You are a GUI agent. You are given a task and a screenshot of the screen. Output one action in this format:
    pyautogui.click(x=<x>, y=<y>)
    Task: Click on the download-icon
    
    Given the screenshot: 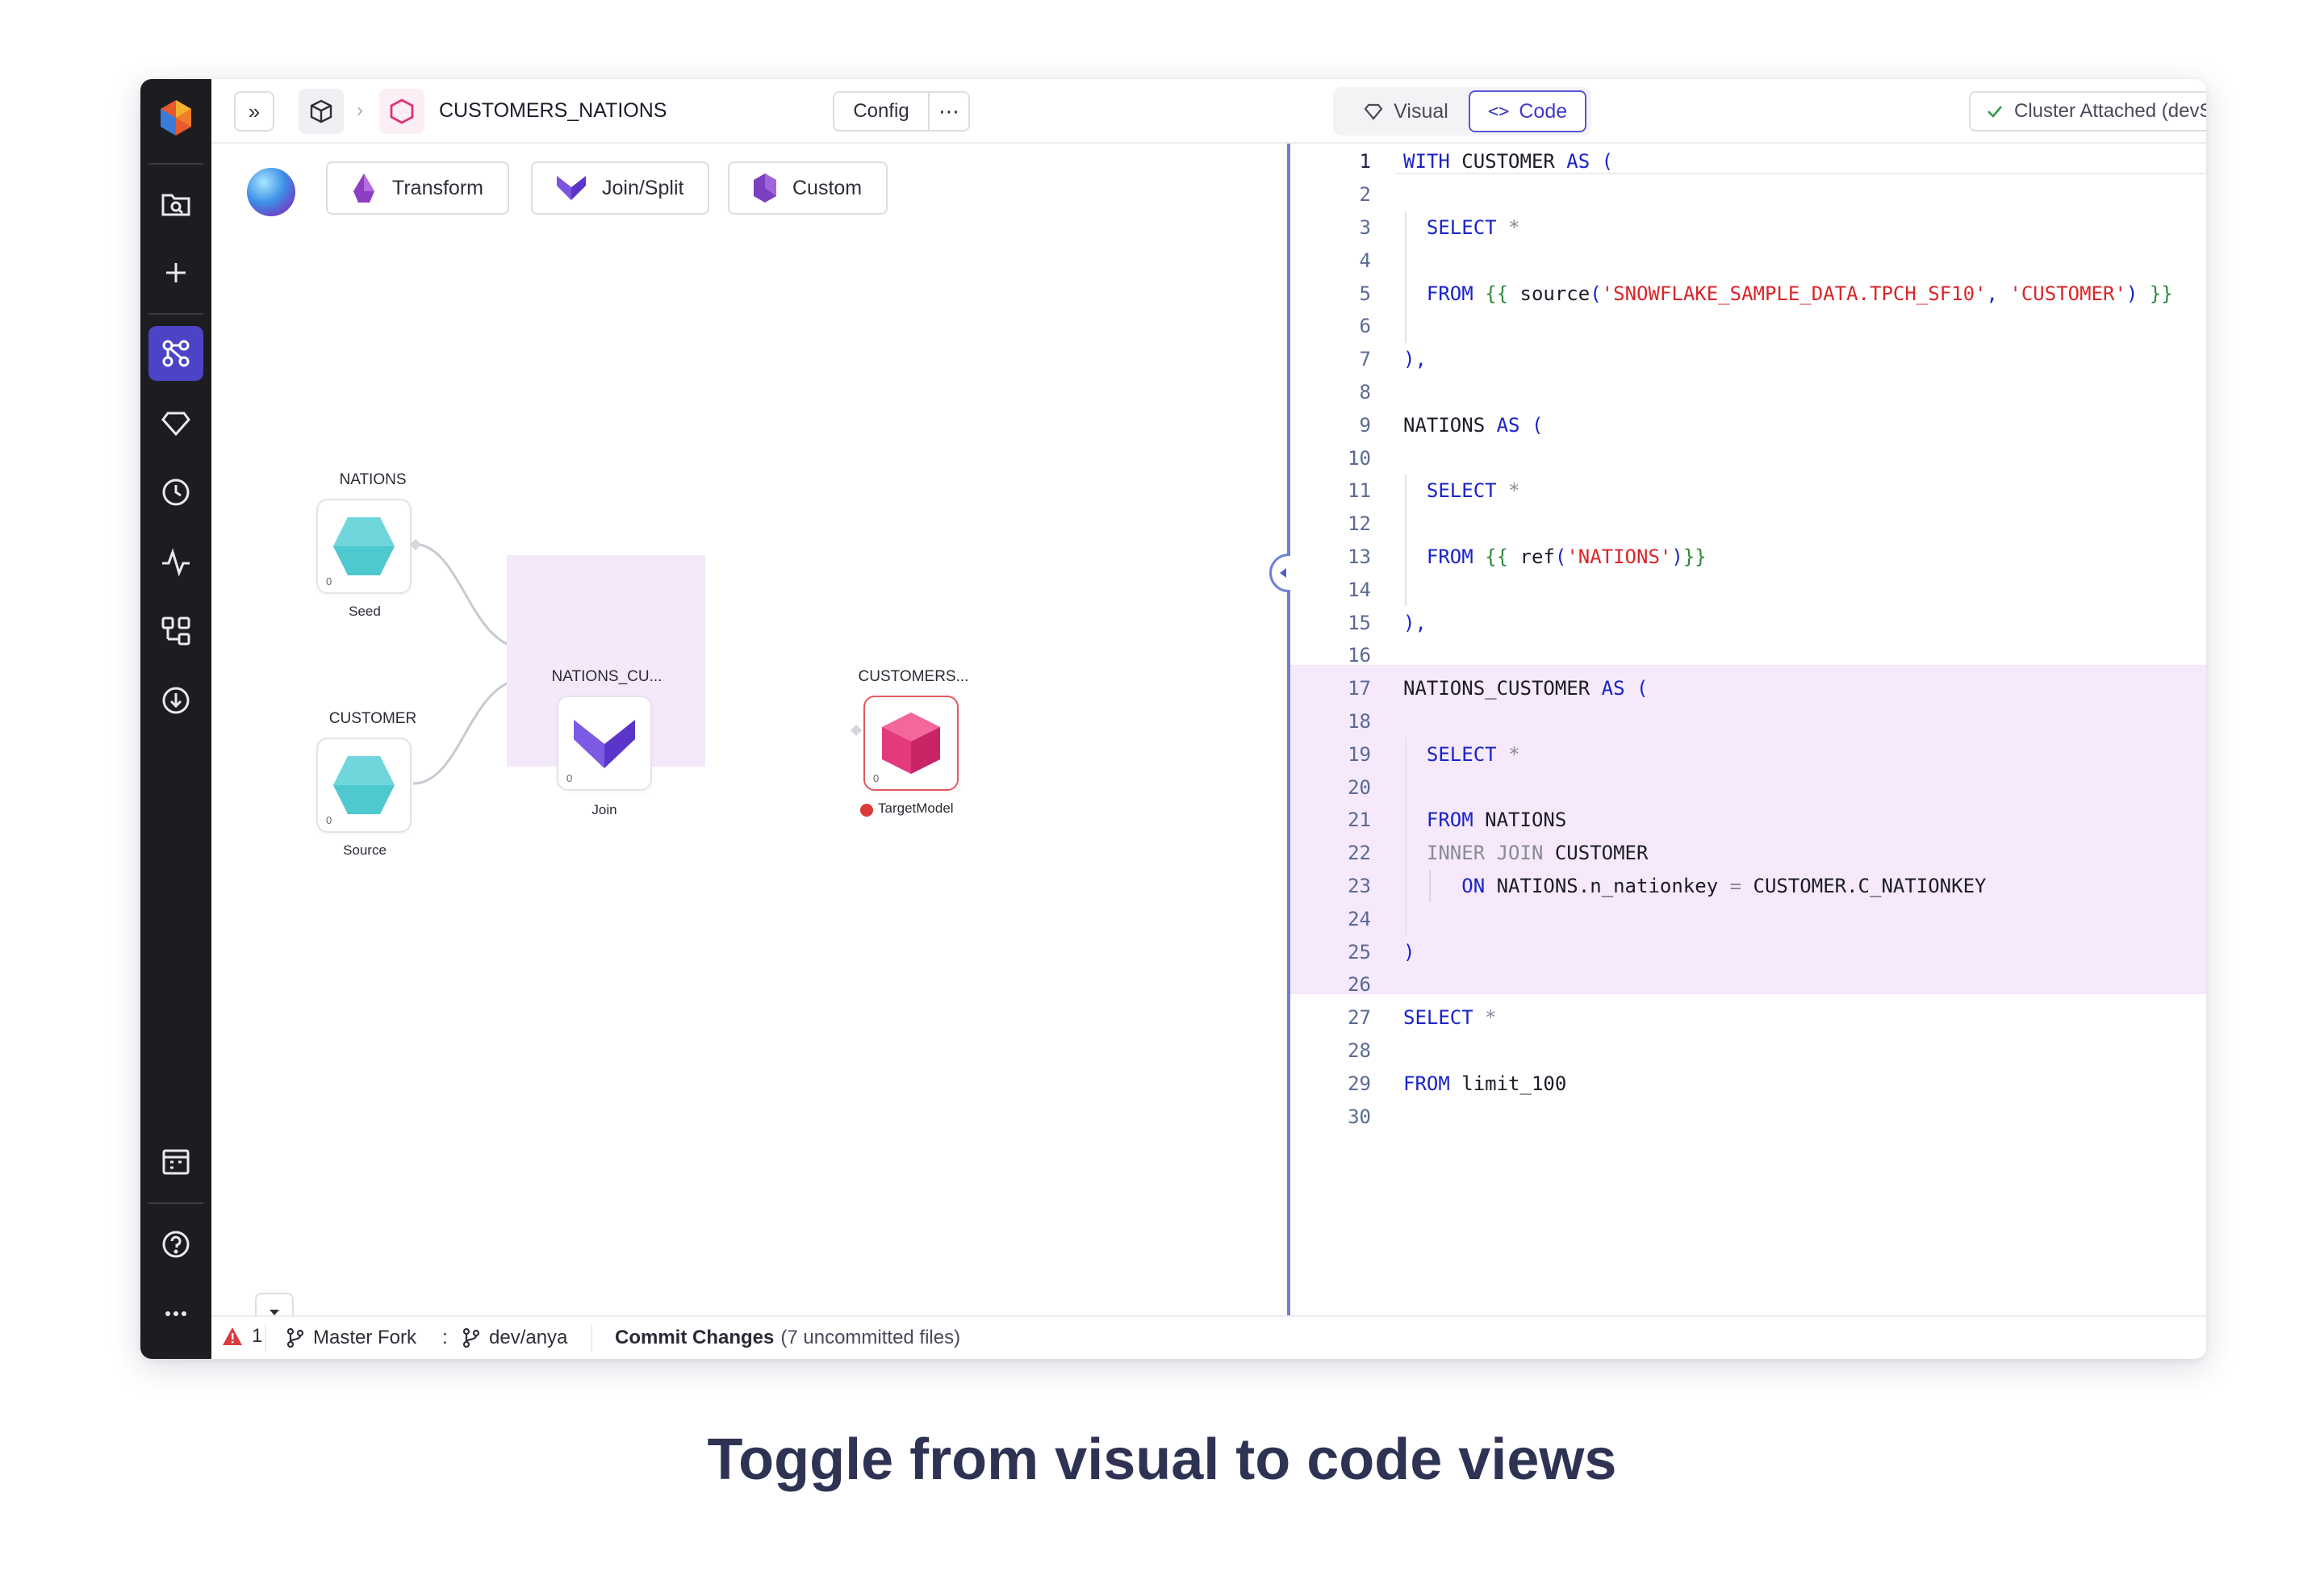 What is the action you would take?
    pyautogui.click(x=175, y=700)
    